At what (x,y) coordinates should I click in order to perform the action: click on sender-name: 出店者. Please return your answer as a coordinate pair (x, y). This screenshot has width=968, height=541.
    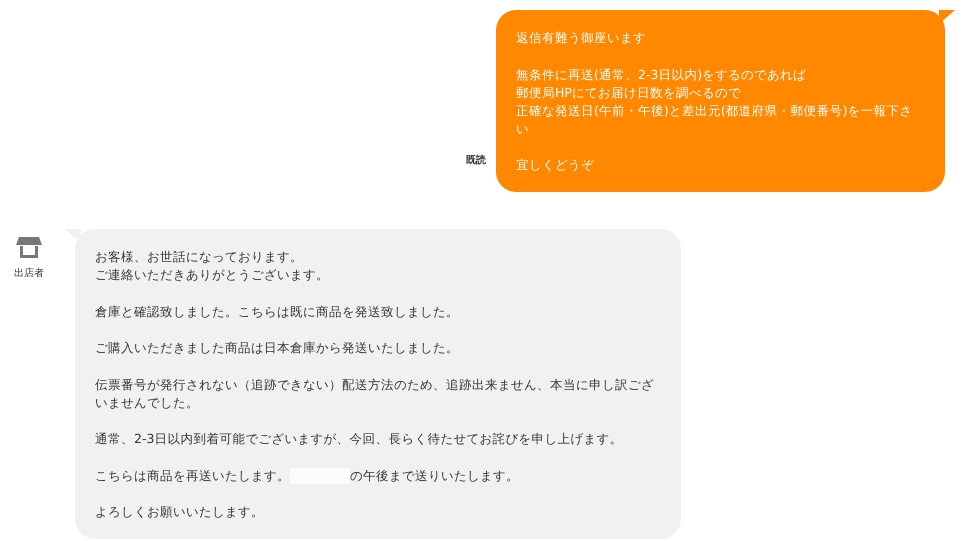
    Looking at the image, I should click on (29, 273).